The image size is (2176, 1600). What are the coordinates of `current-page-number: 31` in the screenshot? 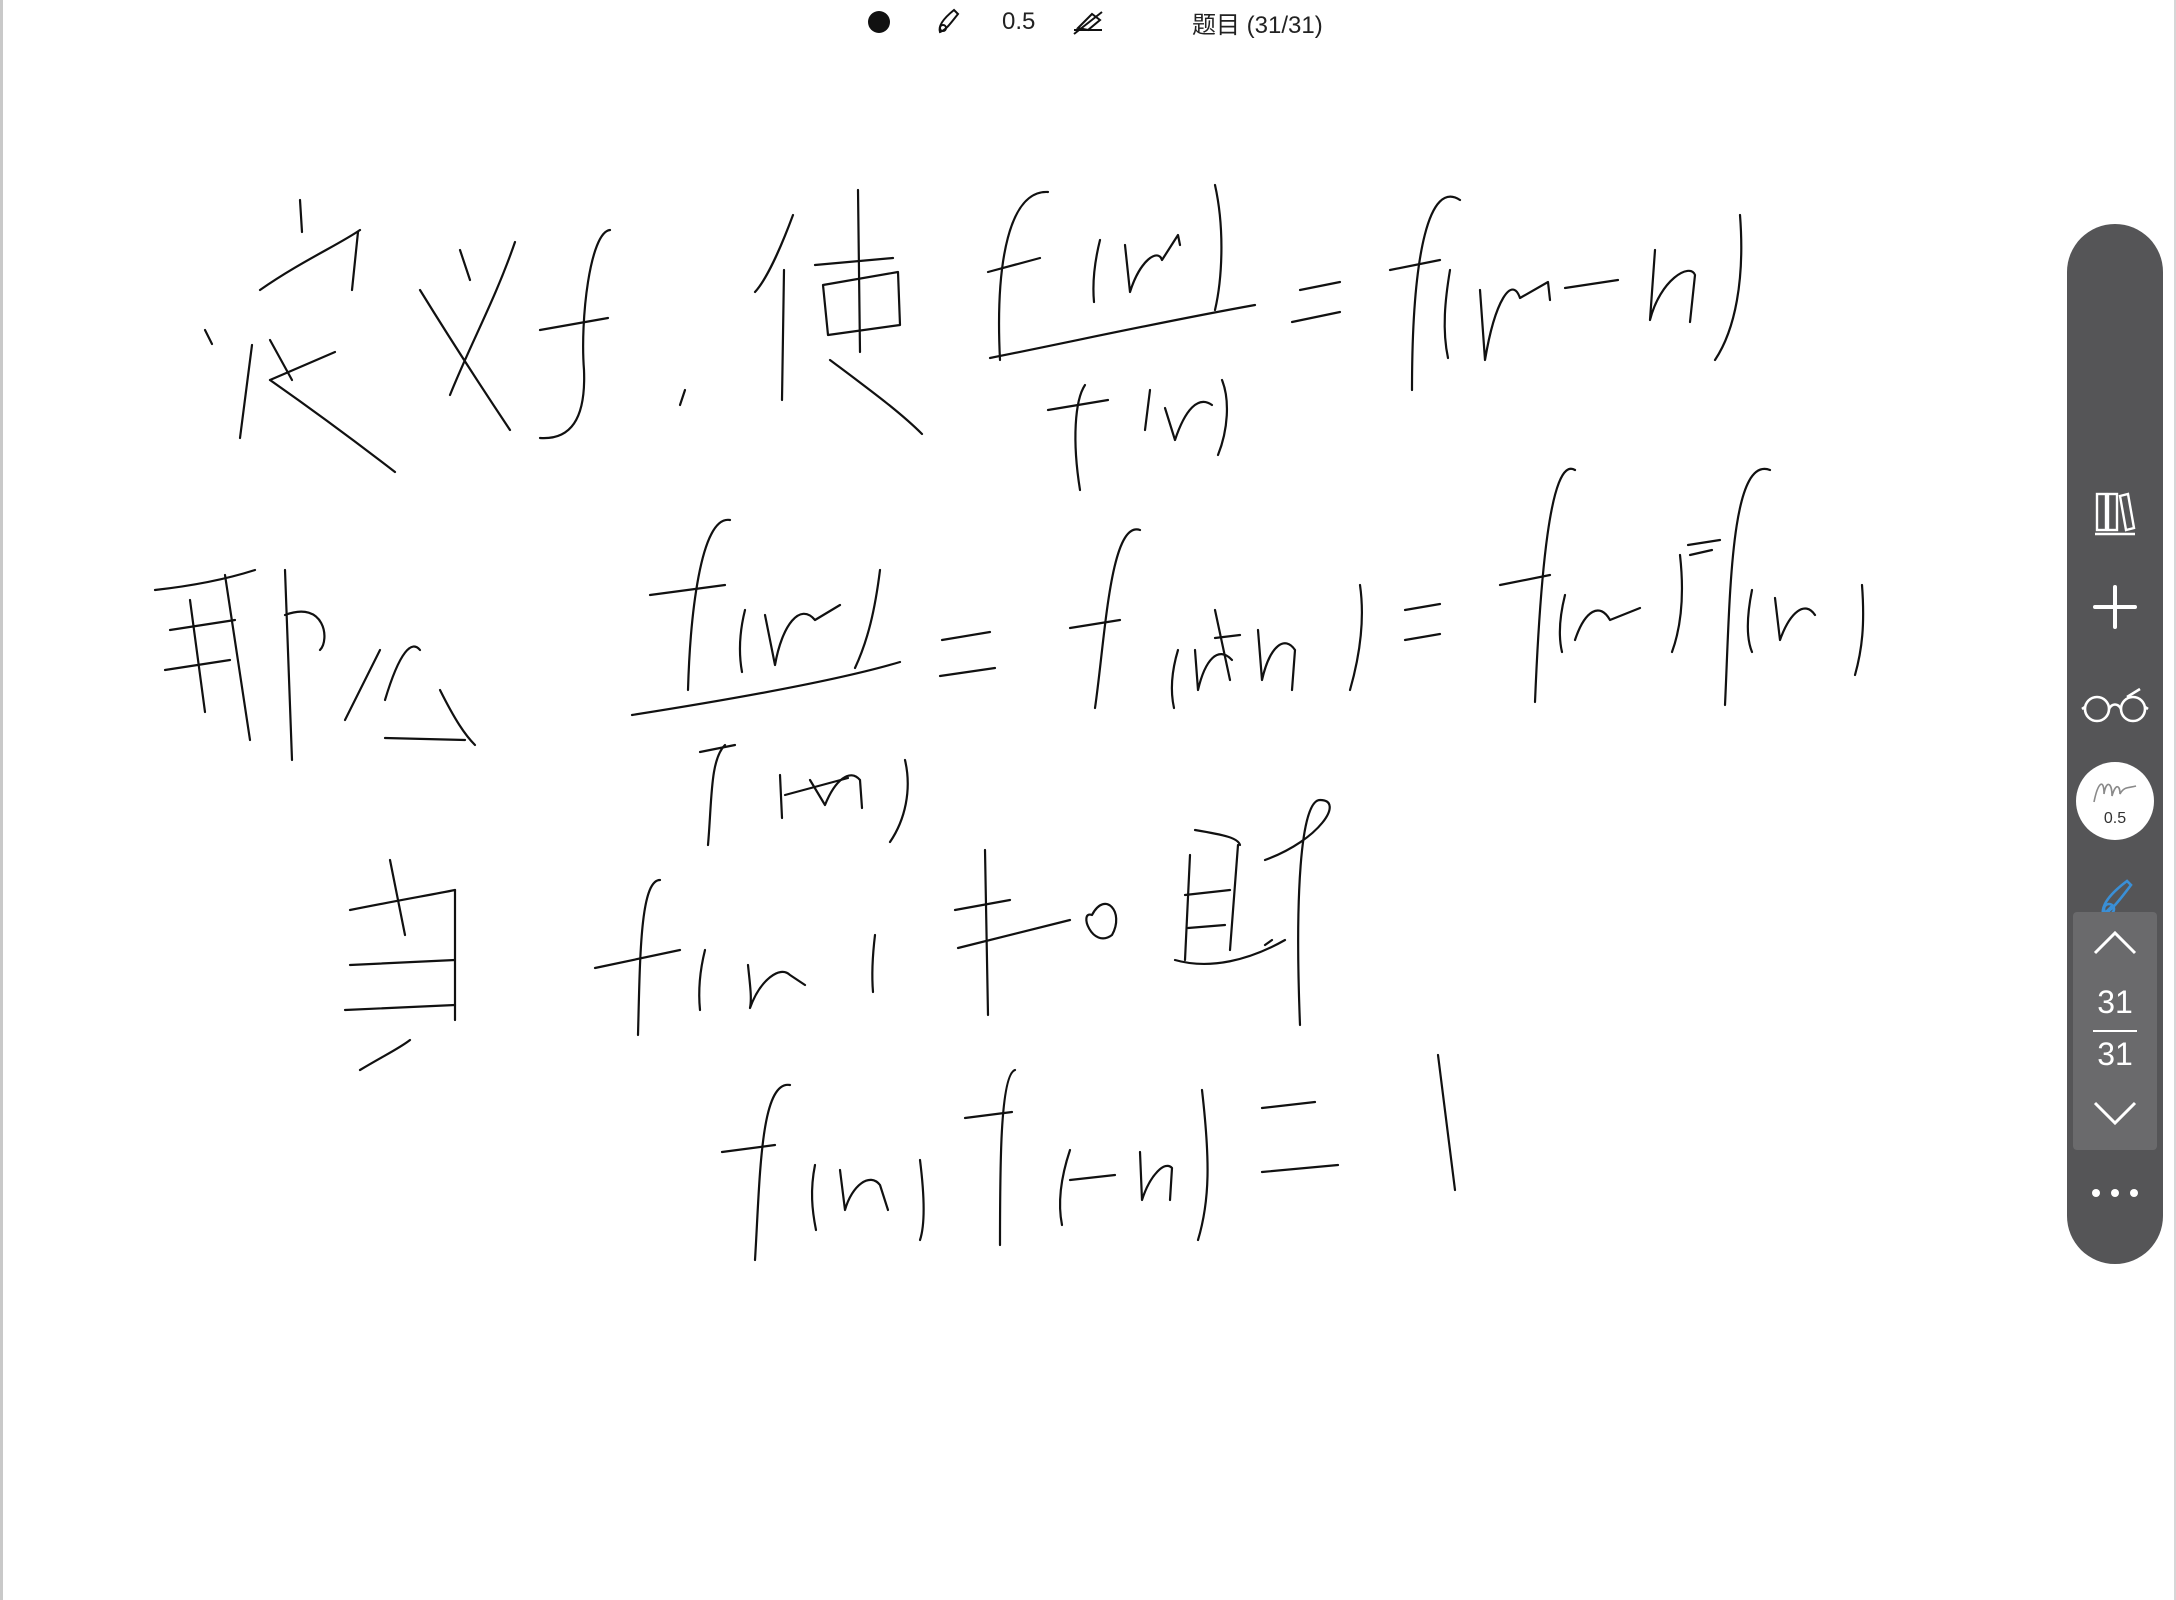 It's located at (2115, 1002).